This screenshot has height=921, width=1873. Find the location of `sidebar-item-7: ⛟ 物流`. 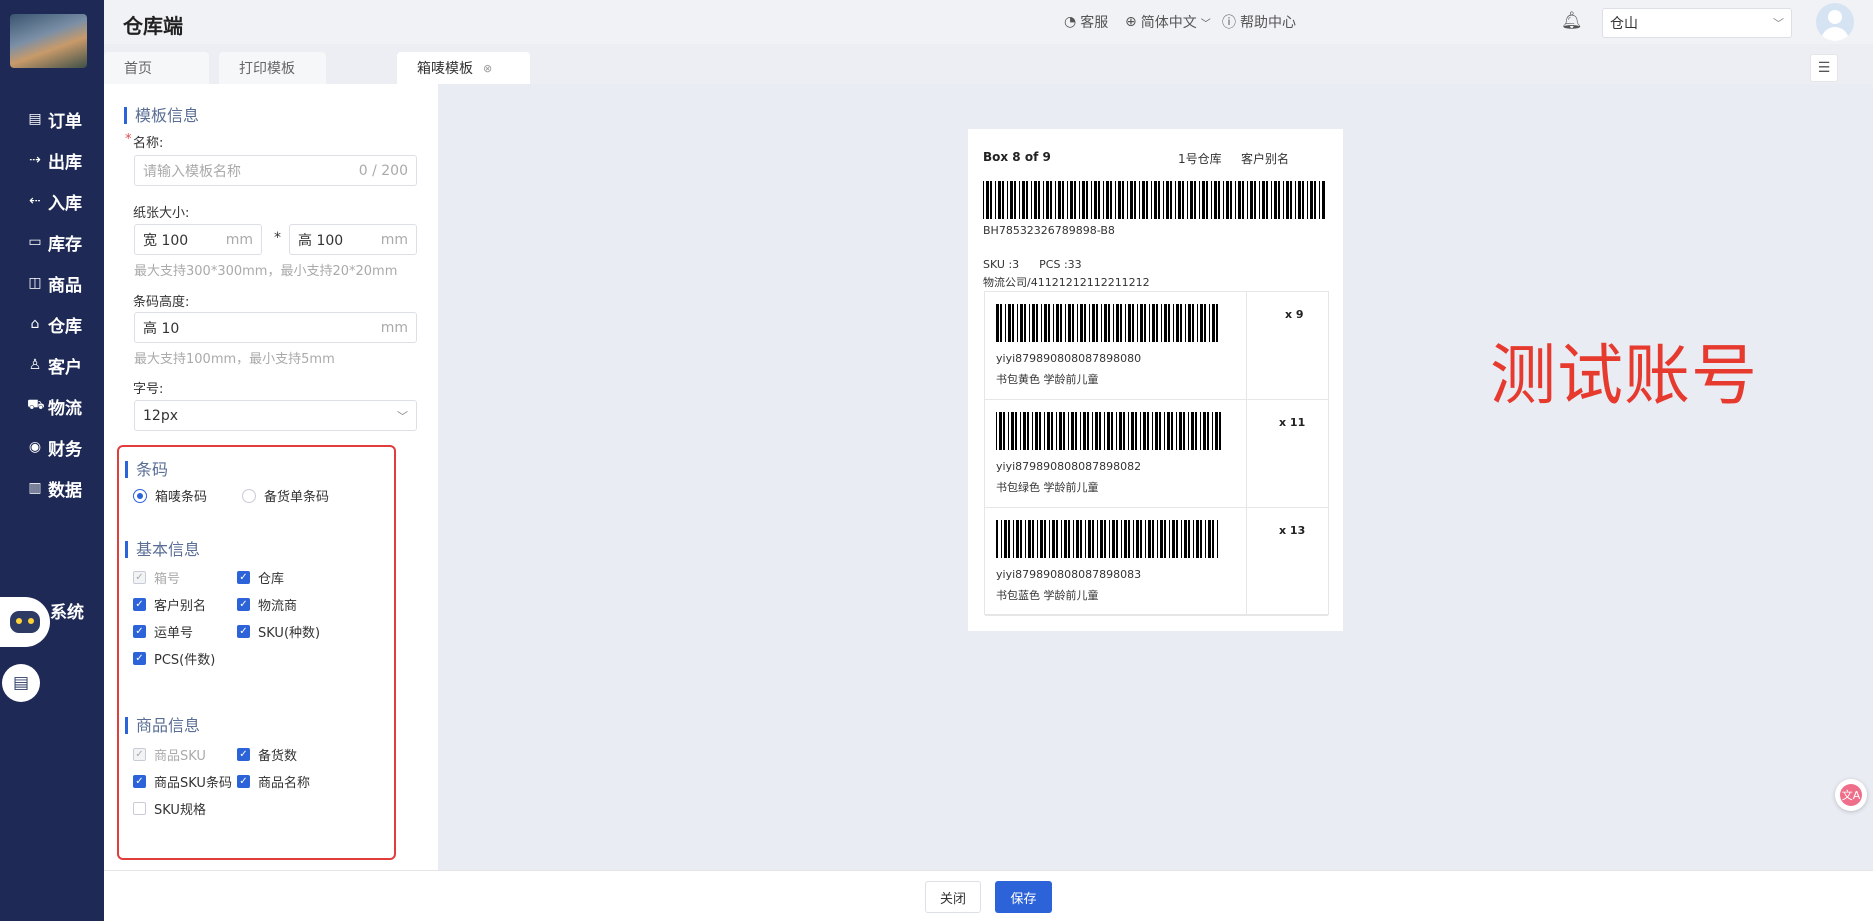

sidebar-item-7: ⛟ 物流 is located at coordinates (63, 406).